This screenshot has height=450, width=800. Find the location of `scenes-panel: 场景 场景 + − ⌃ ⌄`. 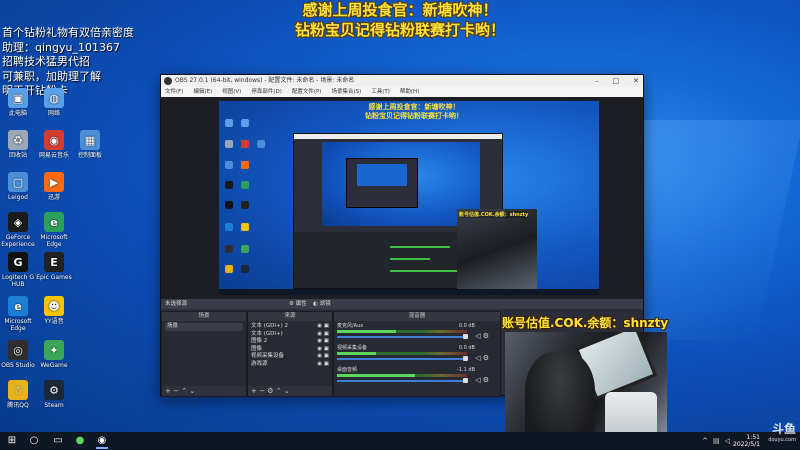

scenes-panel: 场景 场景 + − ⌃ ⌄ is located at coordinates (204, 354).